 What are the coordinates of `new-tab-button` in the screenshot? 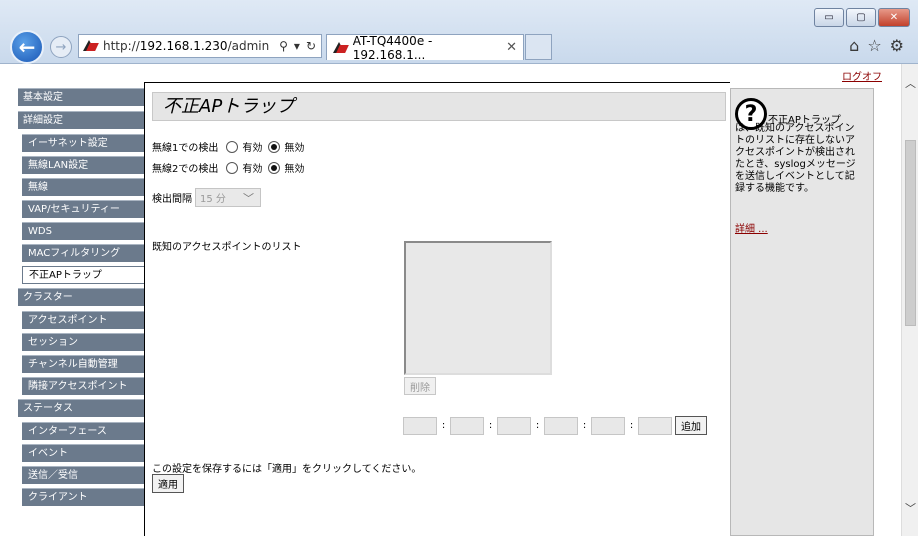 It's located at (538, 47).